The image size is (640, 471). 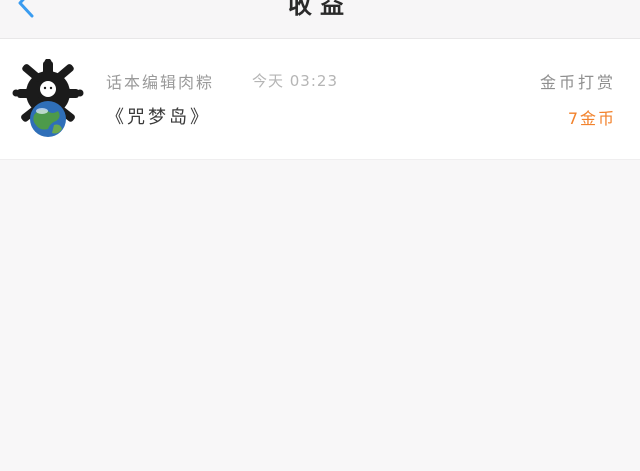 What do you see at coordinates (158, 116) in the screenshot?
I see `work-title: 《咒梦岛》` at bounding box center [158, 116].